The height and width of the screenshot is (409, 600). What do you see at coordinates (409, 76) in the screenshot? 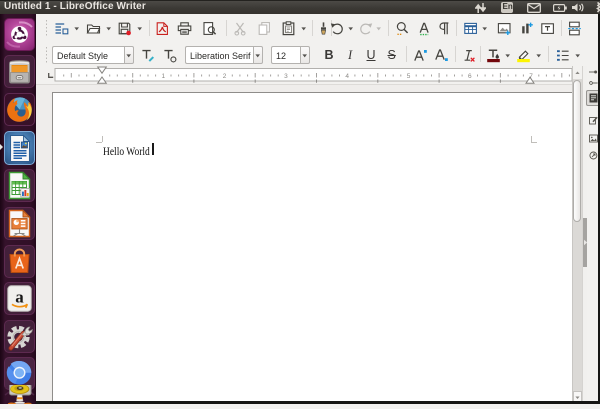
I see `svg-text: 5` at bounding box center [409, 76].